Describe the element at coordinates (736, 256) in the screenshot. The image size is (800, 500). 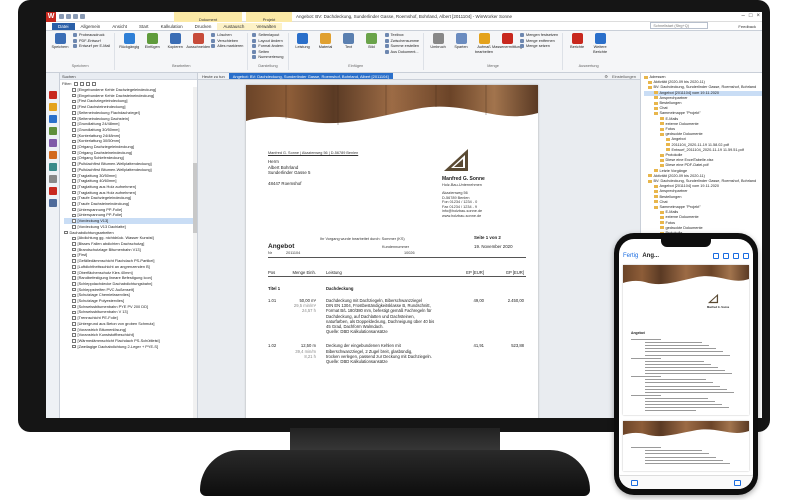
I see `phone-share-icon` at that location.